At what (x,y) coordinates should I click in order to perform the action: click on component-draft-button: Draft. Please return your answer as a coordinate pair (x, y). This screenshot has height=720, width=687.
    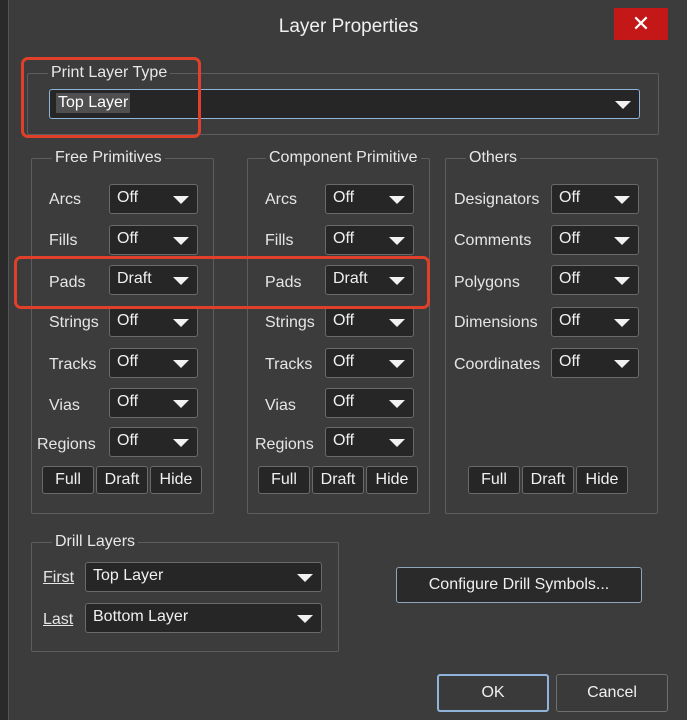
    Looking at the image, I should click on (338, 480).